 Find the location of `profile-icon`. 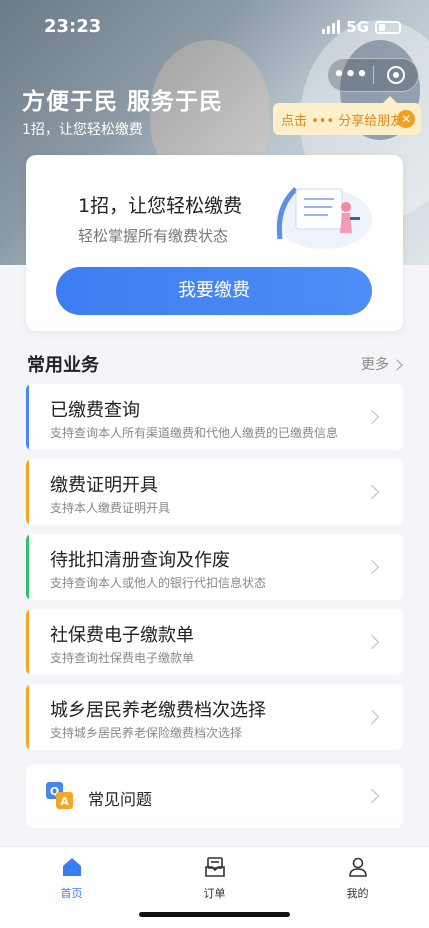

profile-icon is located at coordinates (357, 867).